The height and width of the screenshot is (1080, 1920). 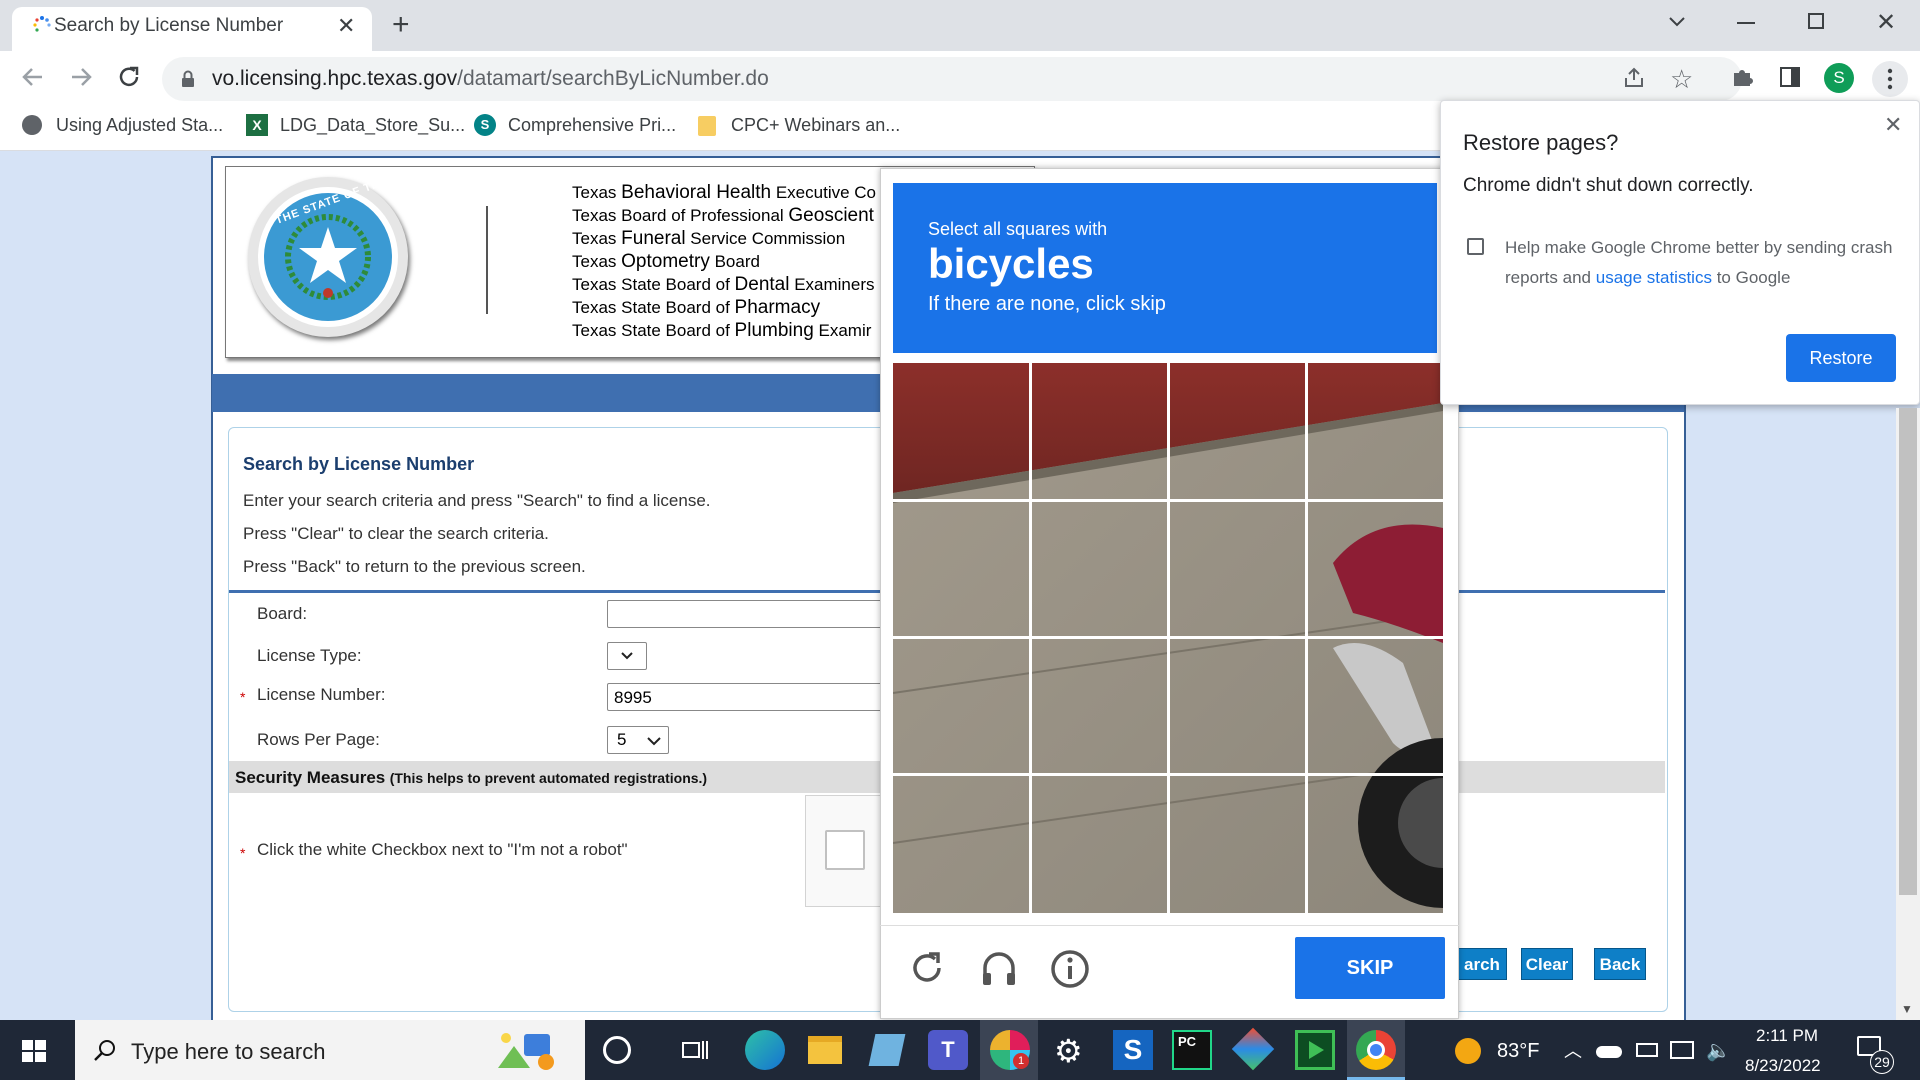 I want to click on license-number-field: 8995, so click(x=744, y=697).